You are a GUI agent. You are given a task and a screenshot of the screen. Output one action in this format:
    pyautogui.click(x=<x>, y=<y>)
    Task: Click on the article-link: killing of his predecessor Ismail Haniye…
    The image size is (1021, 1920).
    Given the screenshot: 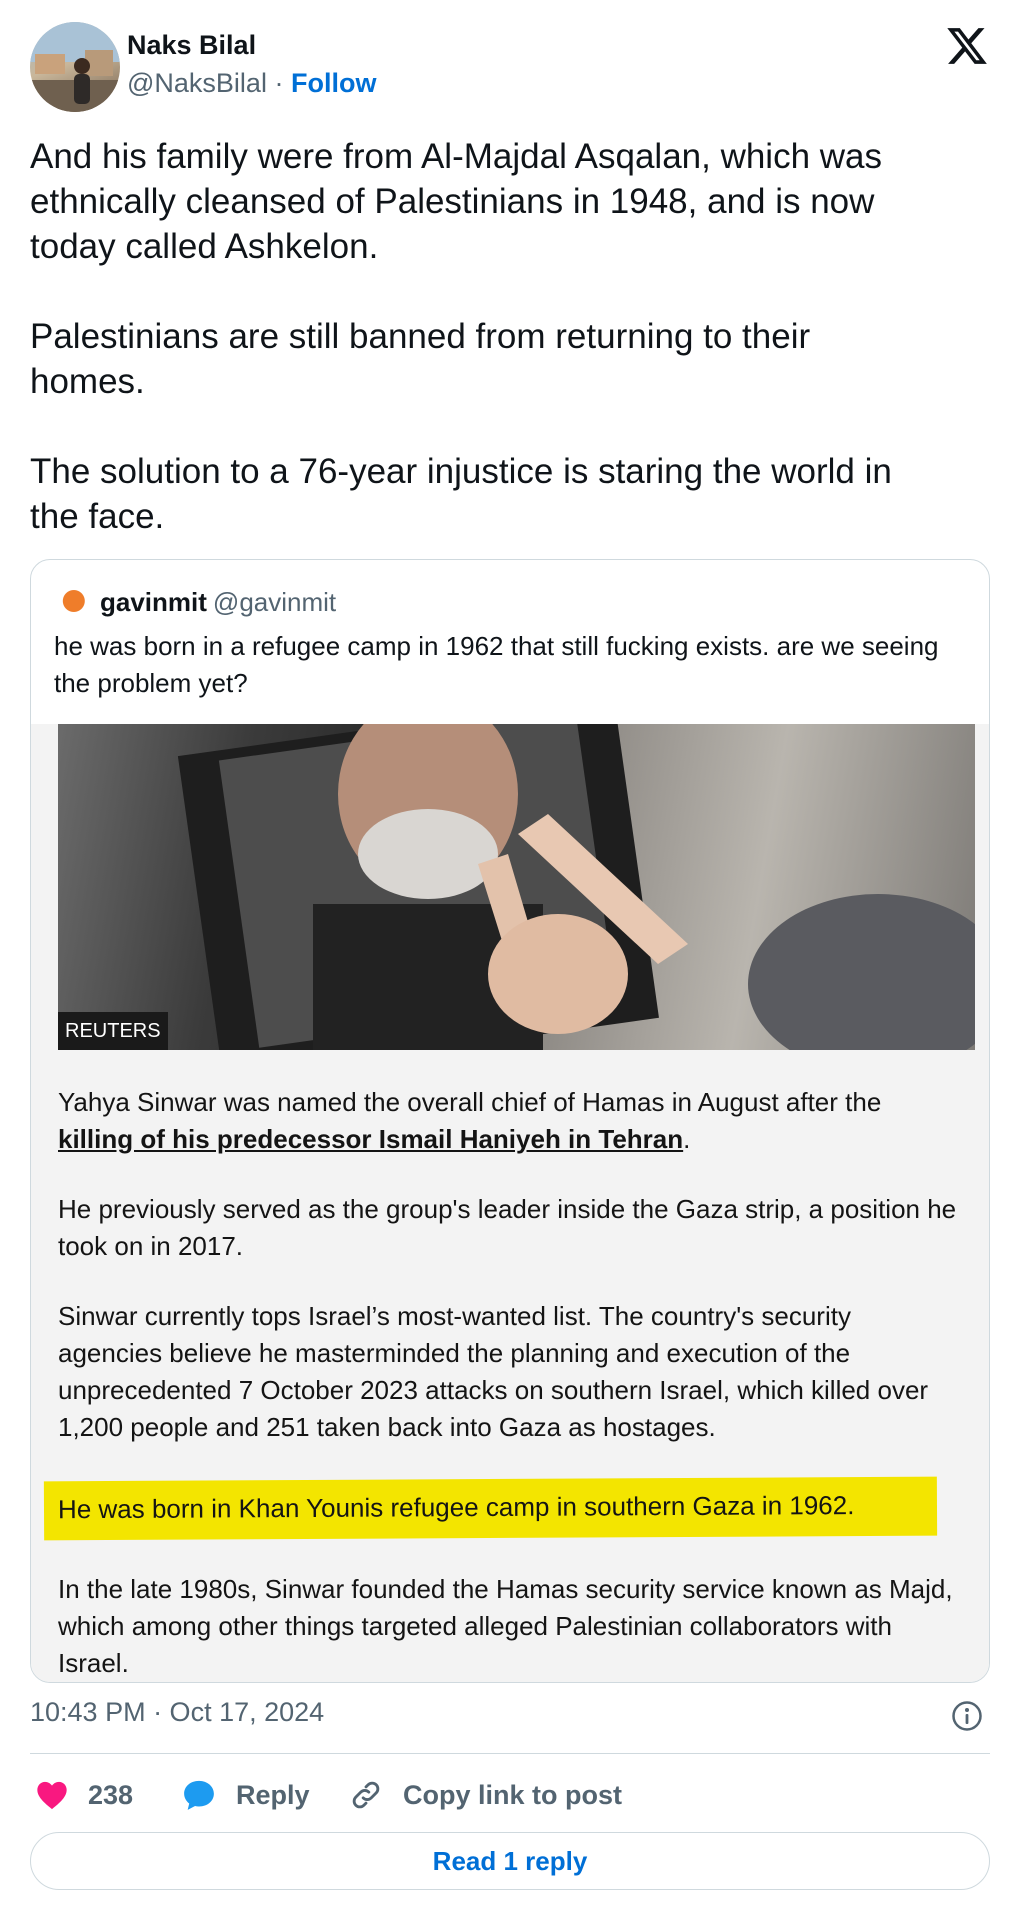 What is the action you would take?
    pyautogui.click(x=371, y=1139)
    